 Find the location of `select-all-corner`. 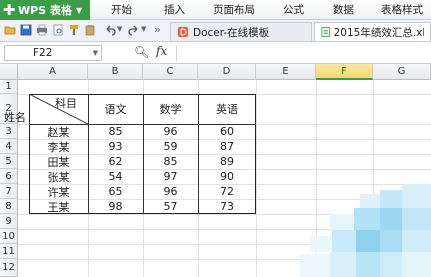

select-all-corner is located at coordinates (9, 72).